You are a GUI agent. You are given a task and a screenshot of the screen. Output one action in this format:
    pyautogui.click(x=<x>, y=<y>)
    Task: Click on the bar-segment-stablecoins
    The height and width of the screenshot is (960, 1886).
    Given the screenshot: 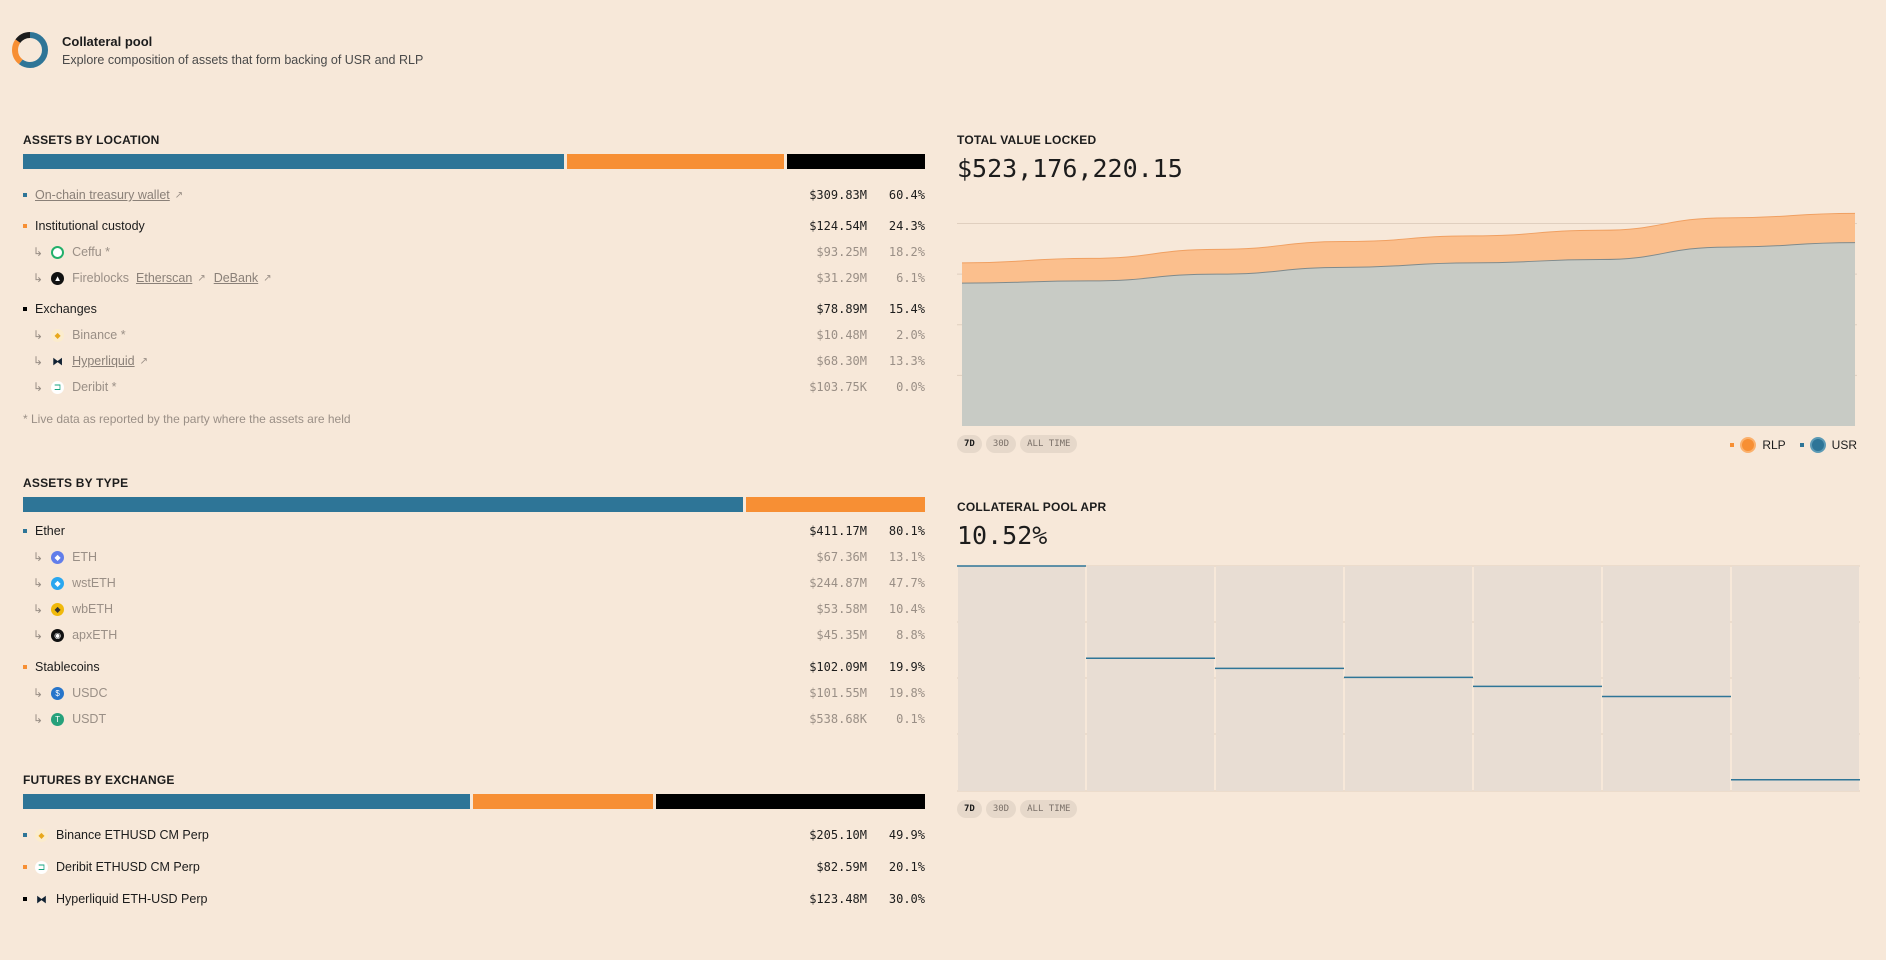 What is the action you would take?
    pyautogui.click(x=835, y=504)
    